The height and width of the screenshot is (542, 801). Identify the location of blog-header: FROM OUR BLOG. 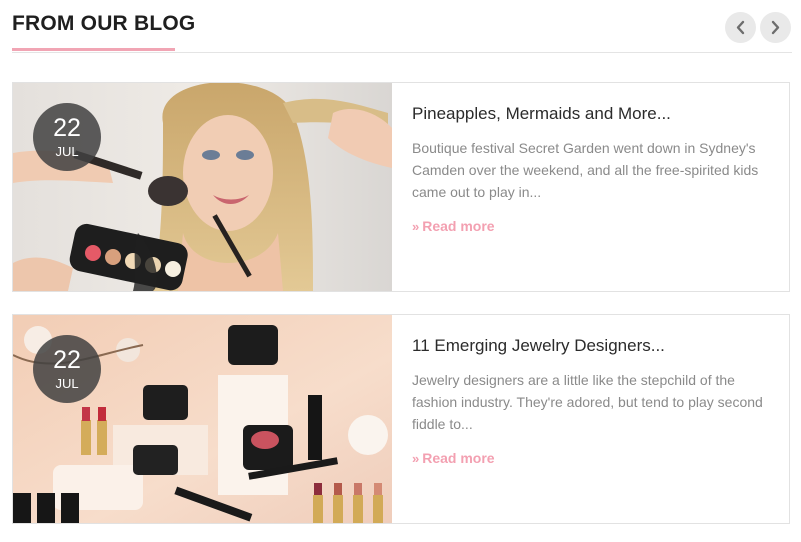
(402, 26).